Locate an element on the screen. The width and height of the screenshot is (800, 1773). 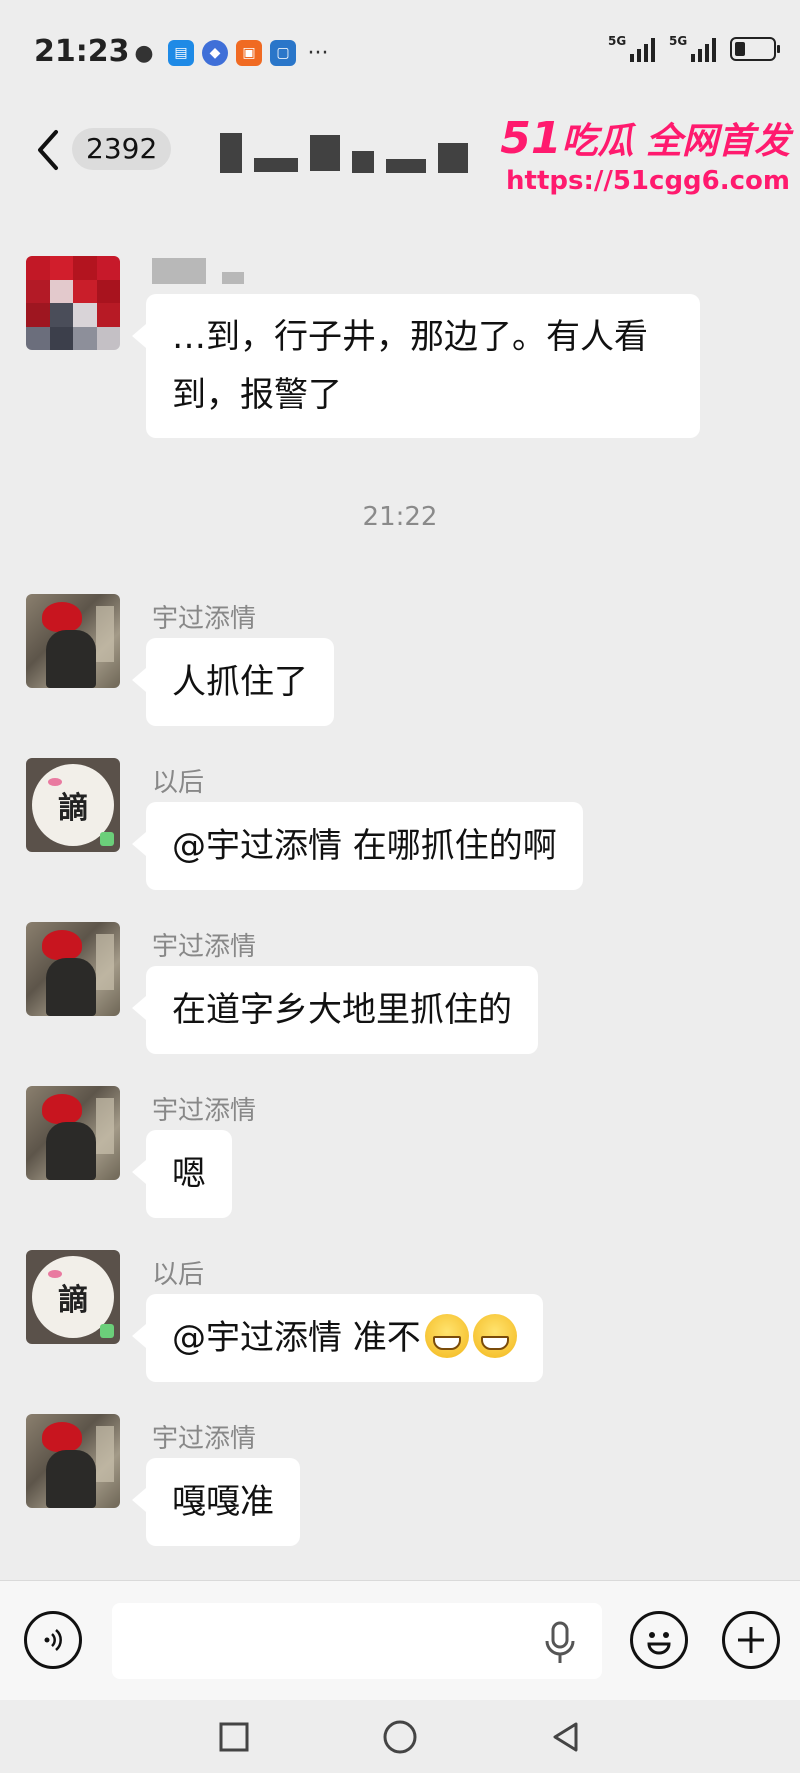
input-bar is located at coordinates (400, 1640).